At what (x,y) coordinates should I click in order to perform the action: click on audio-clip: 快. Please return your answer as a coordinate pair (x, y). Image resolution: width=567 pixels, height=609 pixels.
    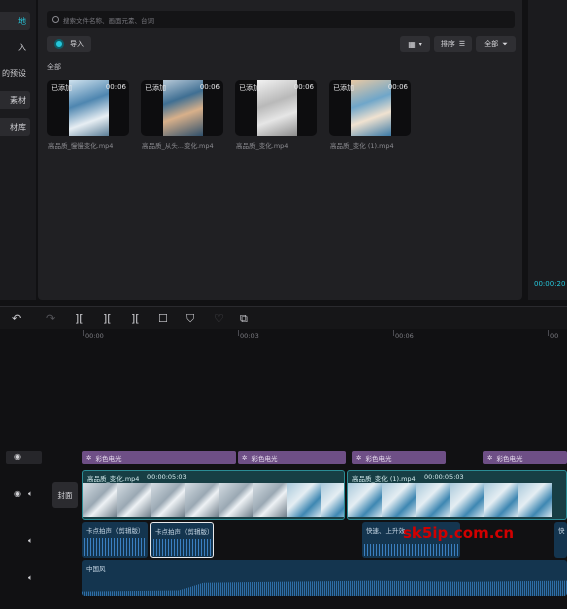
    Looking at the image, I should click on (560, 540).